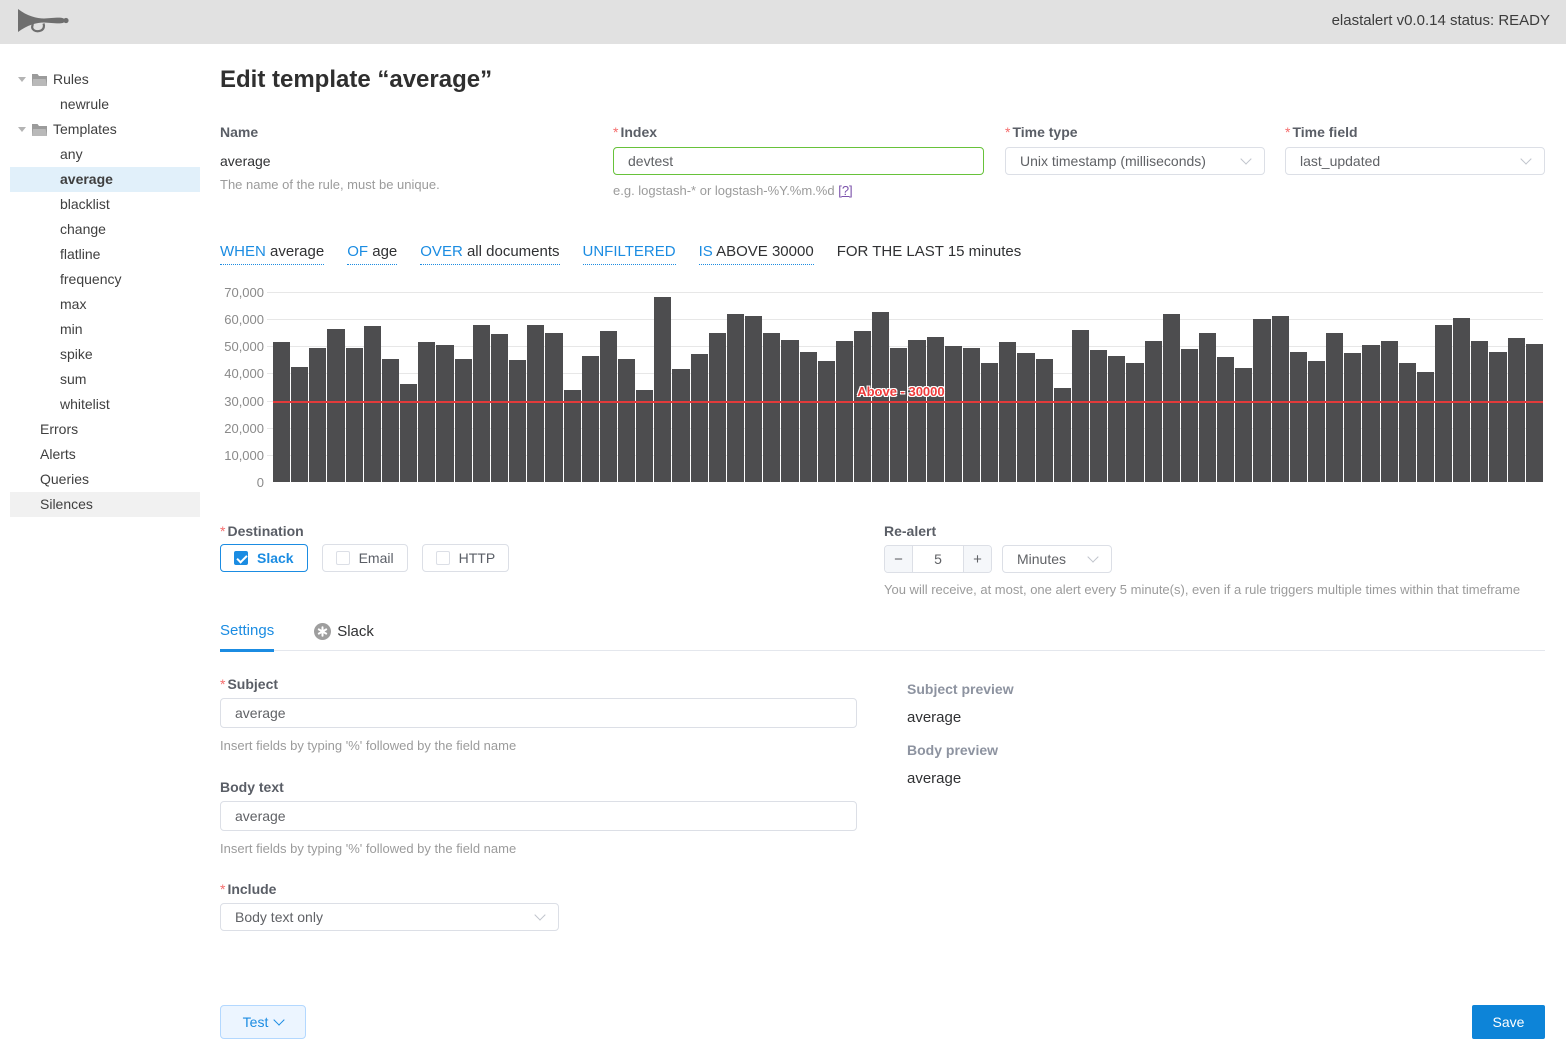 This screenshot has width=1566, height=1061. What do you see at coordinates (845, 190) in the screenshot?
I see `help-link: [?]` at bounding box center [845, 190].